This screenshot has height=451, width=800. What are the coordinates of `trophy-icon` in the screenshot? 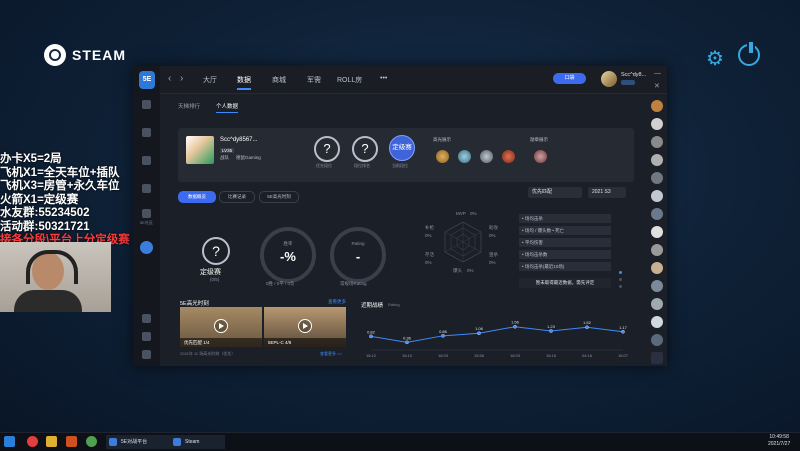 It's located at (146, 132).